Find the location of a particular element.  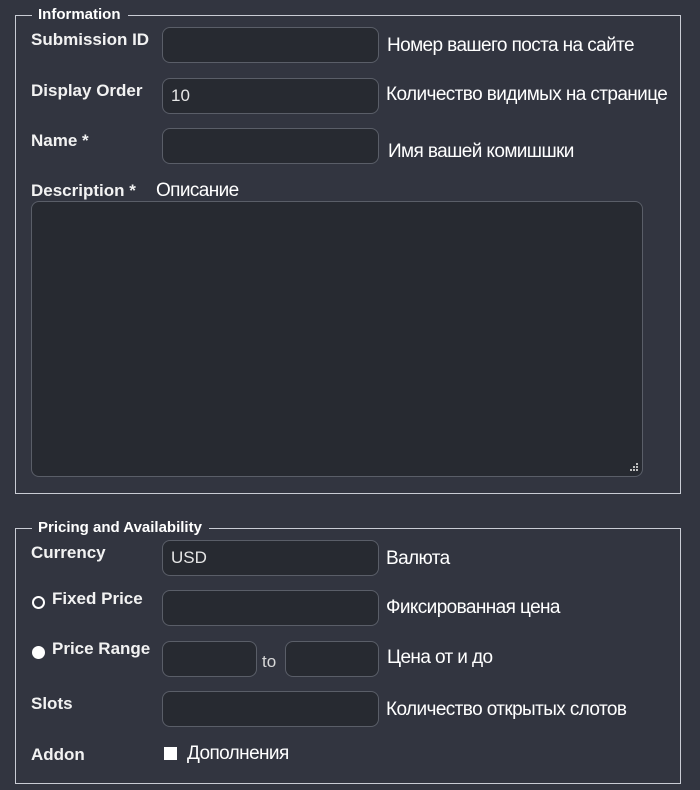

pricing-legend: Pricing and Availability is located at coordinates (120, 528).